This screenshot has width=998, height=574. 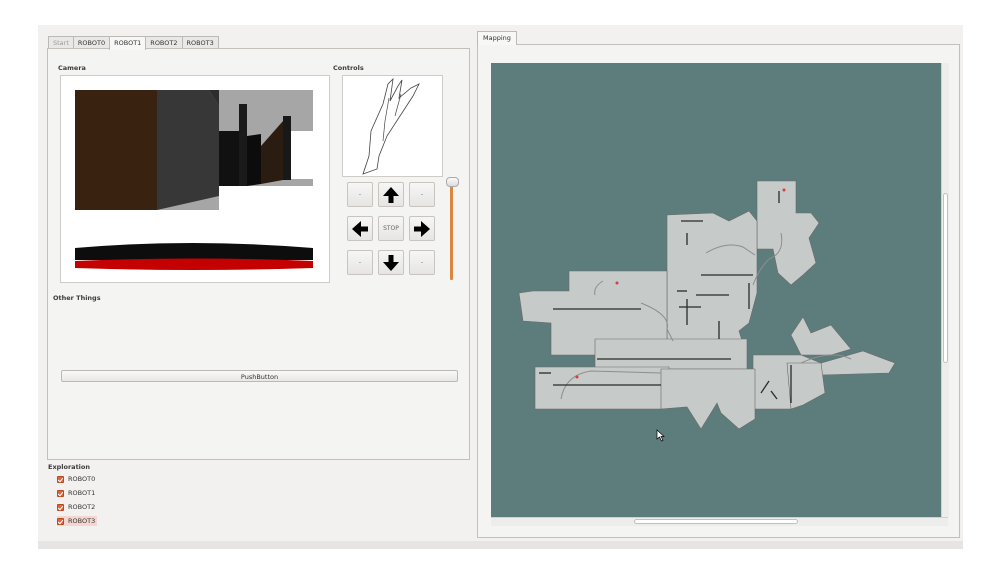 What do you see at coordinates (69, 467) in the screenshot?
I see `exploration-label: Exploration` at bounding box center [69, 467].